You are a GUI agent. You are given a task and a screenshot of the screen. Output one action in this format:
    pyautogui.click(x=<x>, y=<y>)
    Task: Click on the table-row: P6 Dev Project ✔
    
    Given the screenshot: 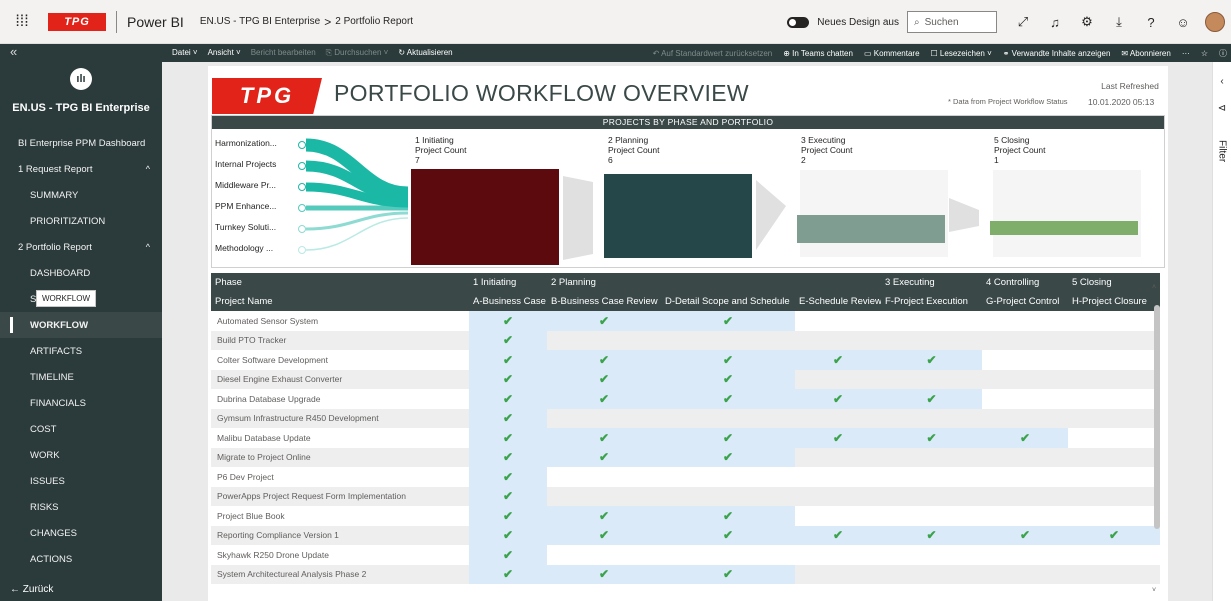 What is the action you would take?
    pyautogui.click(x=685, y=477)
    